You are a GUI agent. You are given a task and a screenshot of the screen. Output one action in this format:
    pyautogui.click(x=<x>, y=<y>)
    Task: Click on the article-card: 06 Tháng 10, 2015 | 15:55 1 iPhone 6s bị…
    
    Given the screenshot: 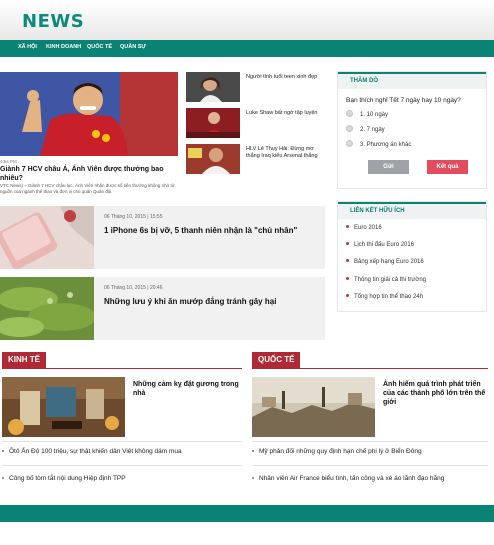 What is the action you would take?
    pyautogui.click(x=162, y=237)
    